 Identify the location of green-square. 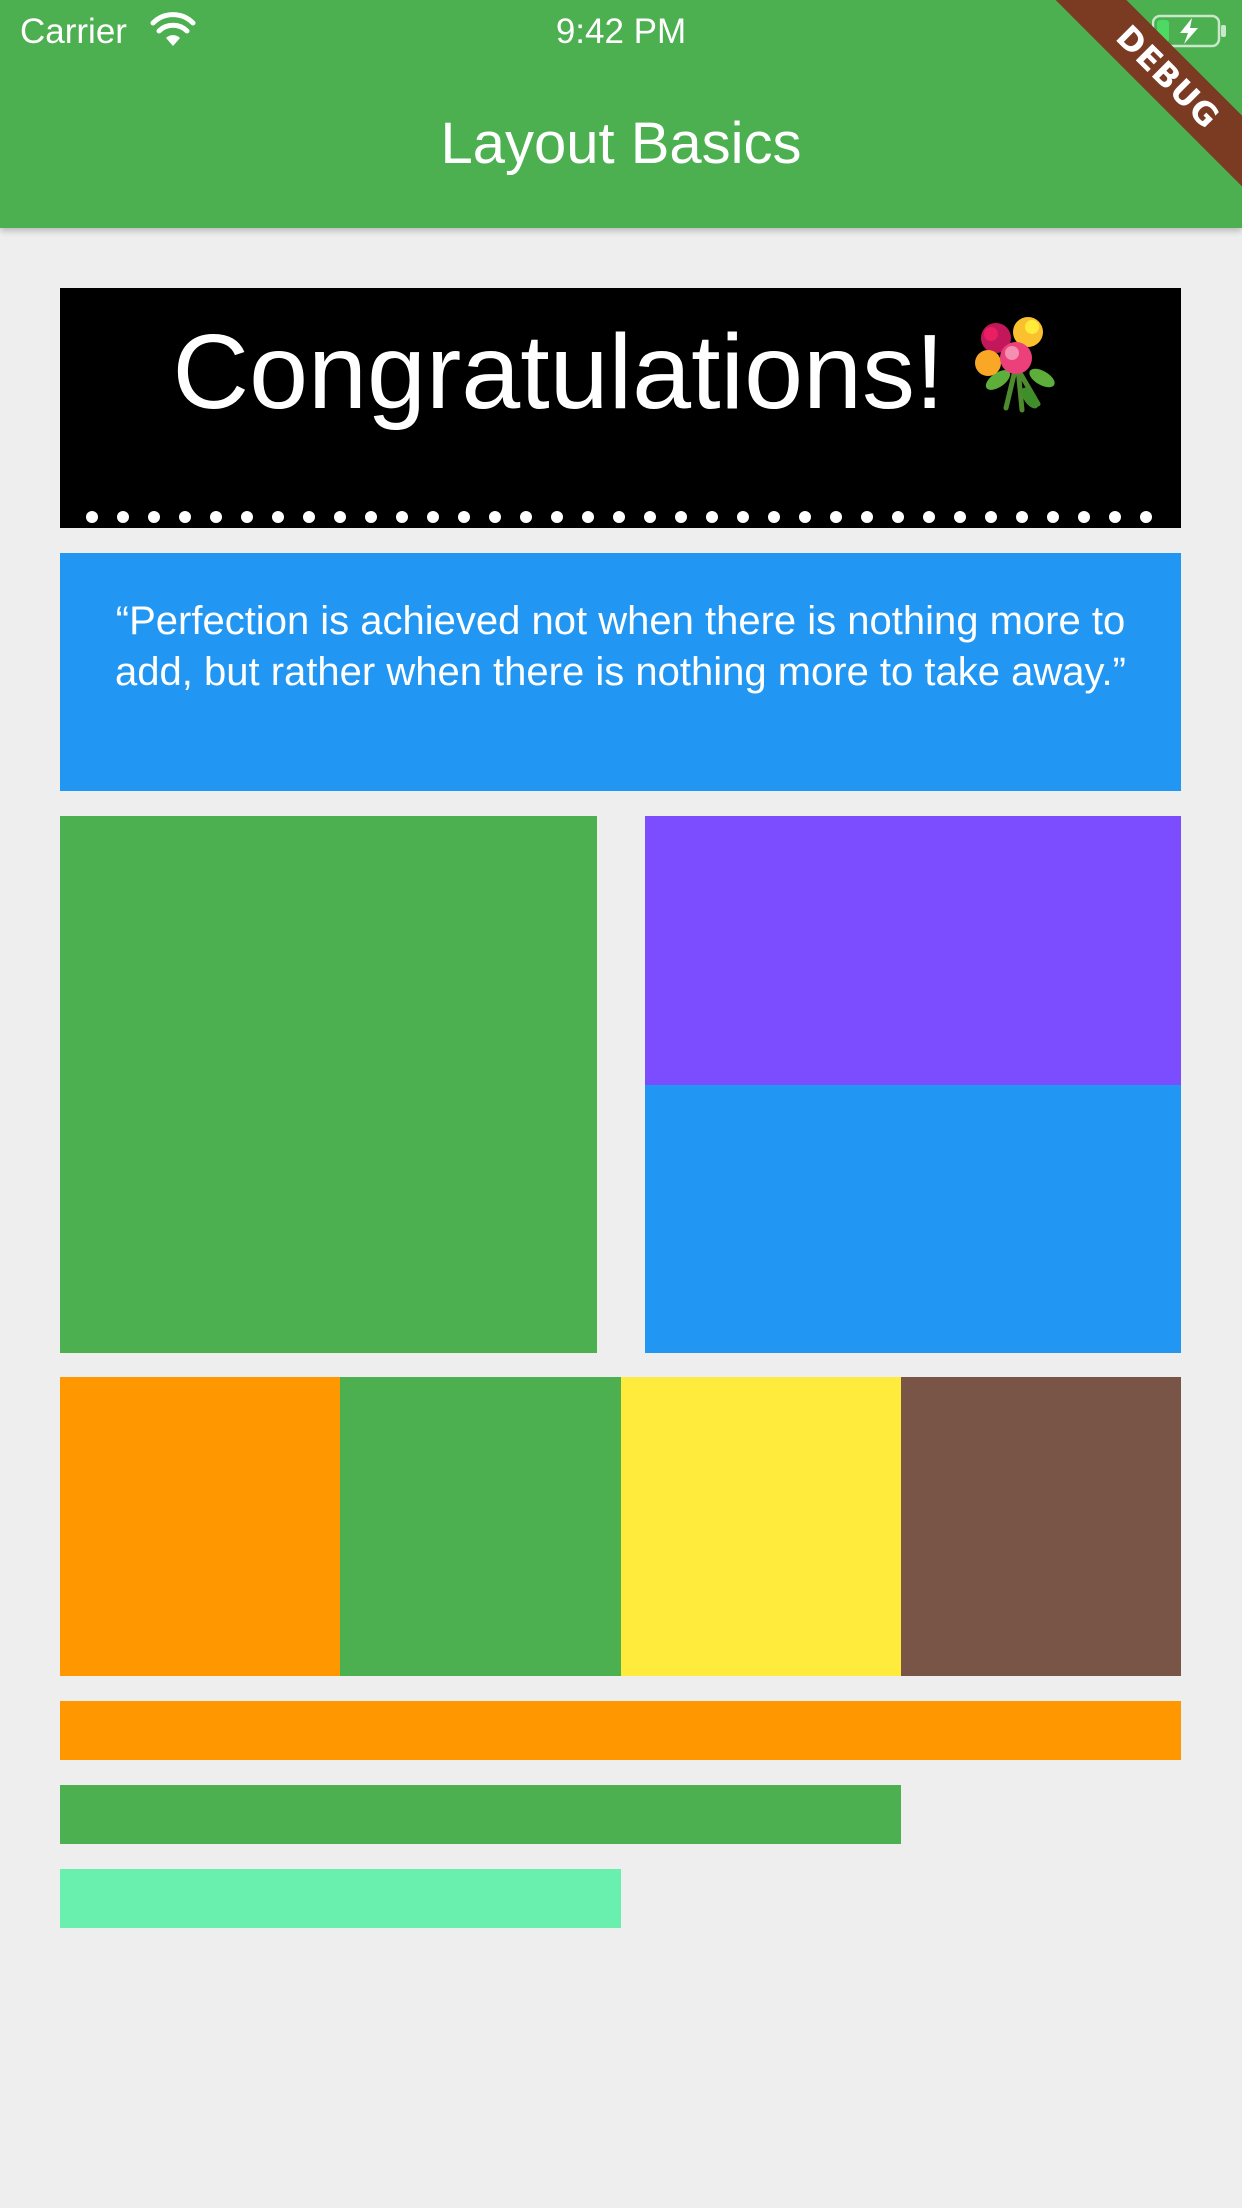
(328, 1084).